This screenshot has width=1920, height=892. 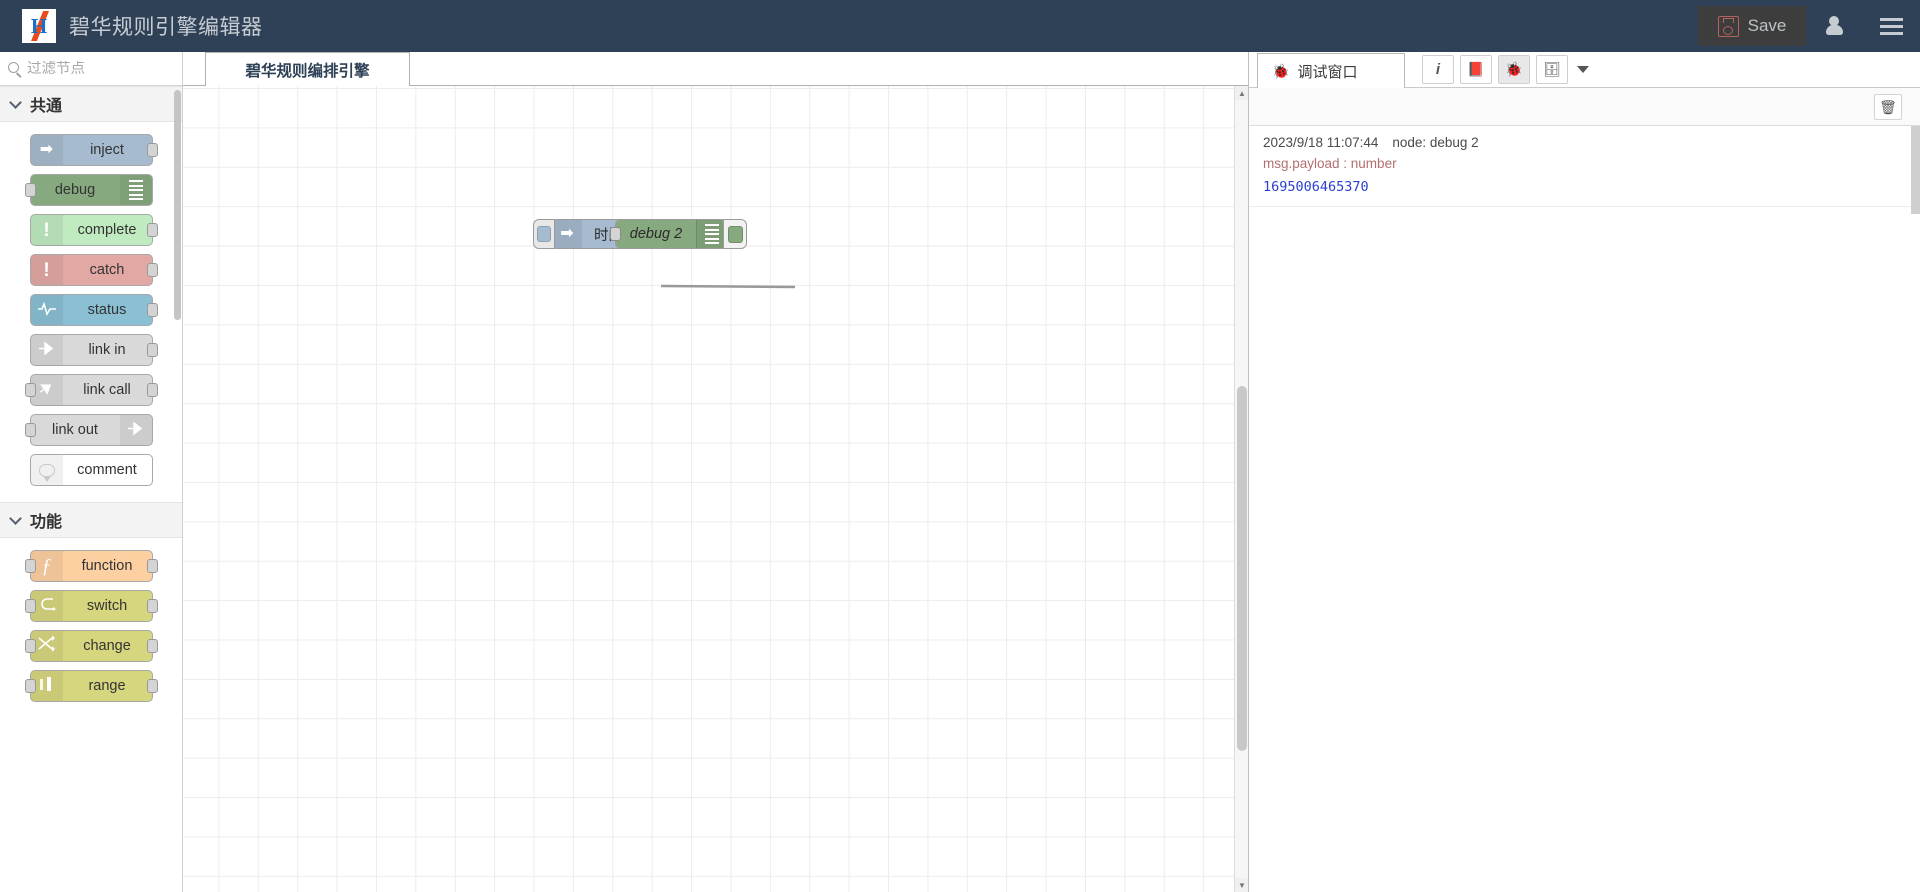 I want to click on tab-flow-label: 碧华规则编排引擎, so click(x=307, y=71).